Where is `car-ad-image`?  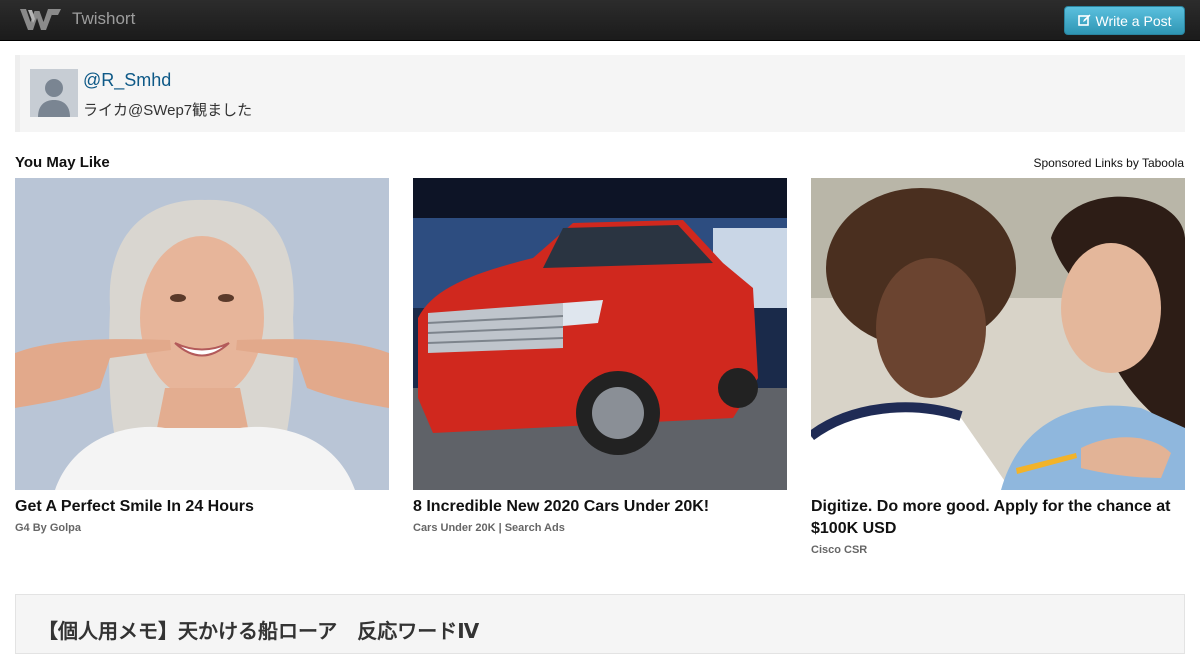 car-ad-image is located at coordinates (600, 334).